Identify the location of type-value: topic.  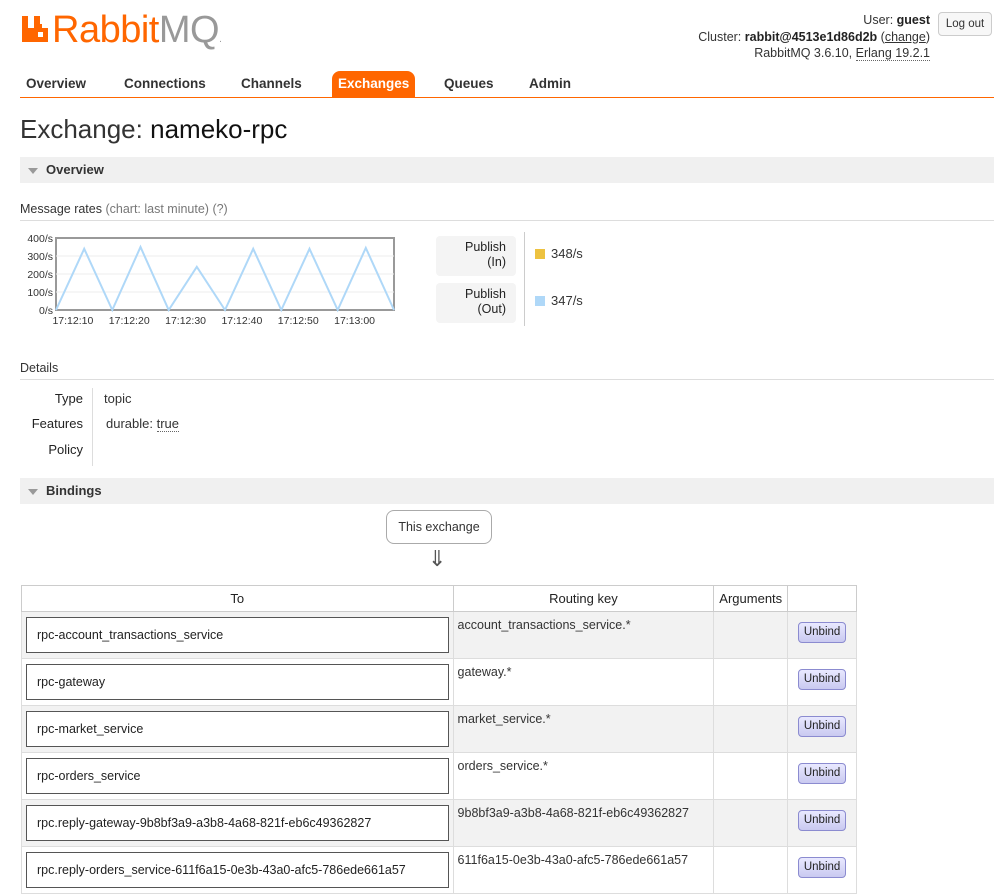
(118, 398).